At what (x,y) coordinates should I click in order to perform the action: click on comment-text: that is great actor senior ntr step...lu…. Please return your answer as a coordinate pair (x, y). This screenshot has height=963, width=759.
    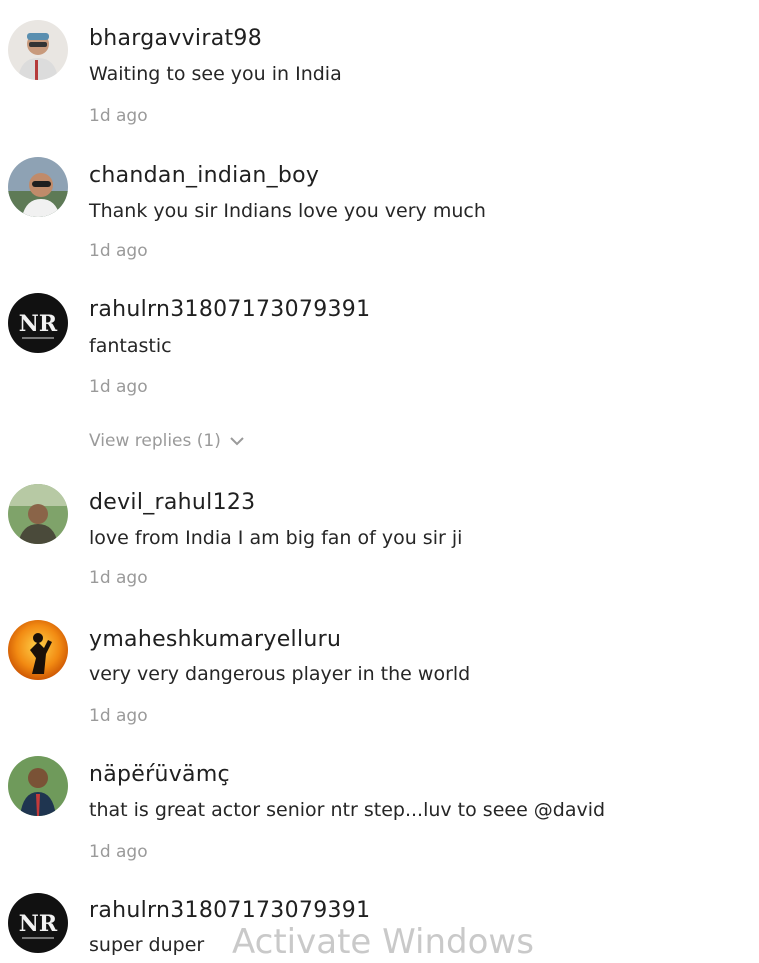
    Looking at the image, I should click on (347, 810).